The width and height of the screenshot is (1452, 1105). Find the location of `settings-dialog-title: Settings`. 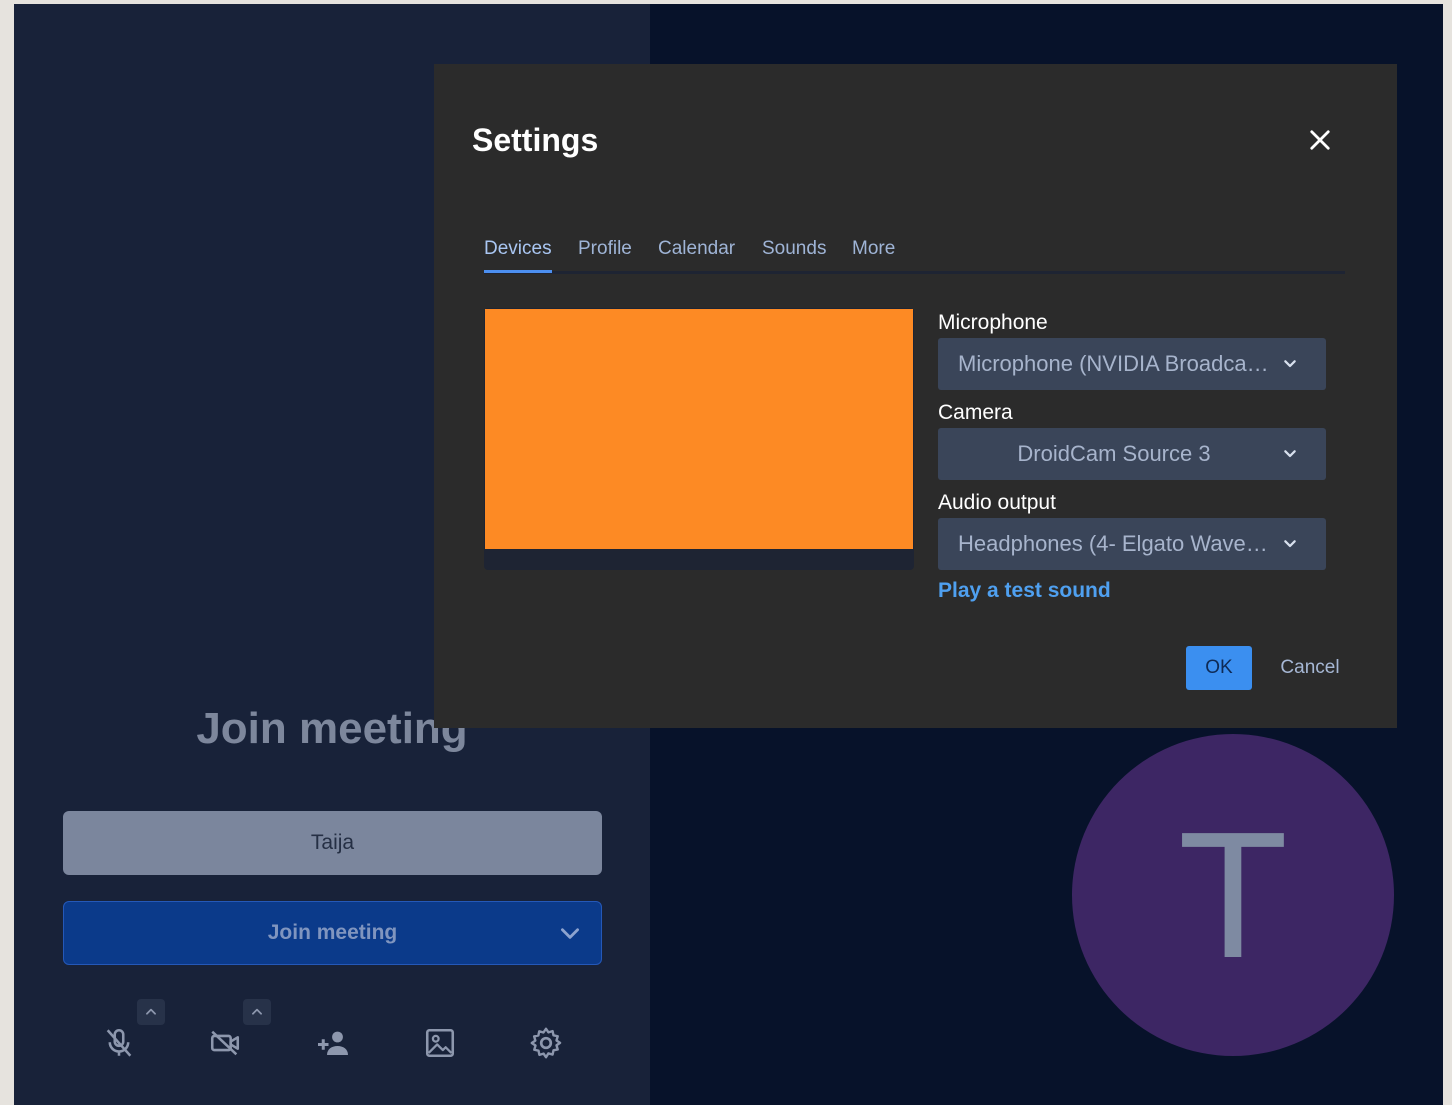

settings-dialog-title: Settings is located at coordinates (535, 140).